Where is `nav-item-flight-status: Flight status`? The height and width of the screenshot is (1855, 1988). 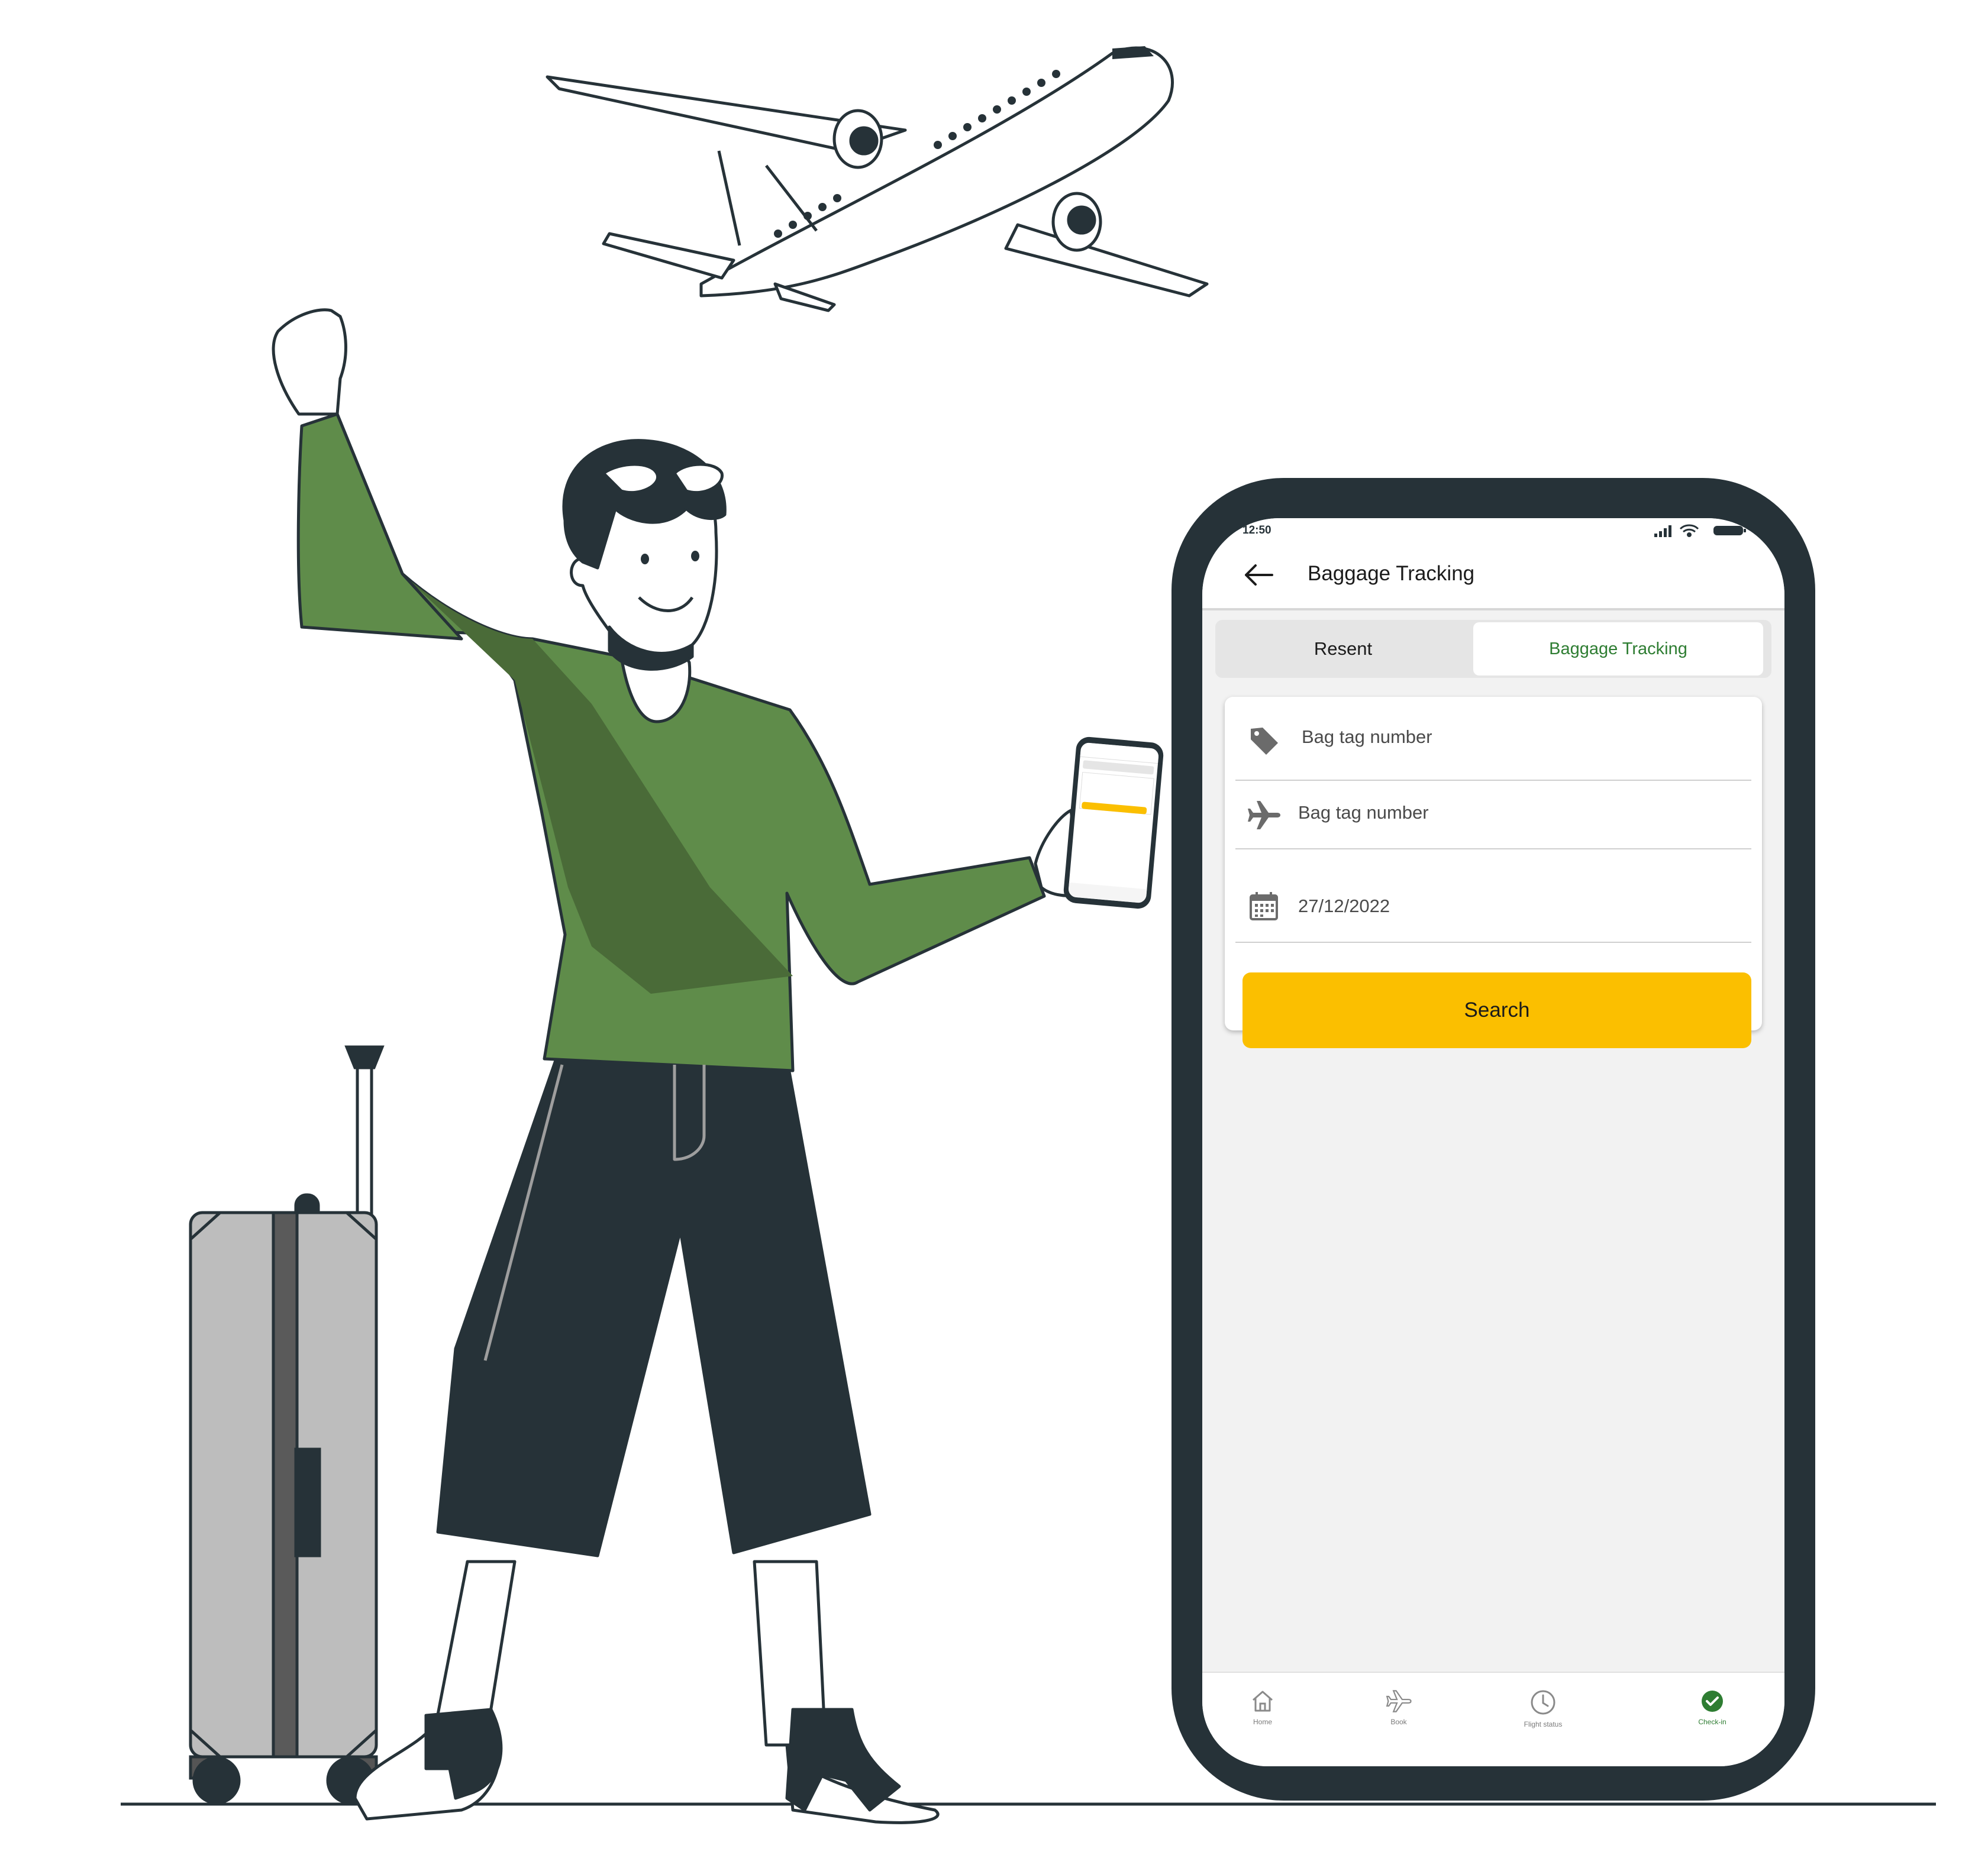 nav-item-flight-status: Flight status is located at coordinates (1543, 1720).